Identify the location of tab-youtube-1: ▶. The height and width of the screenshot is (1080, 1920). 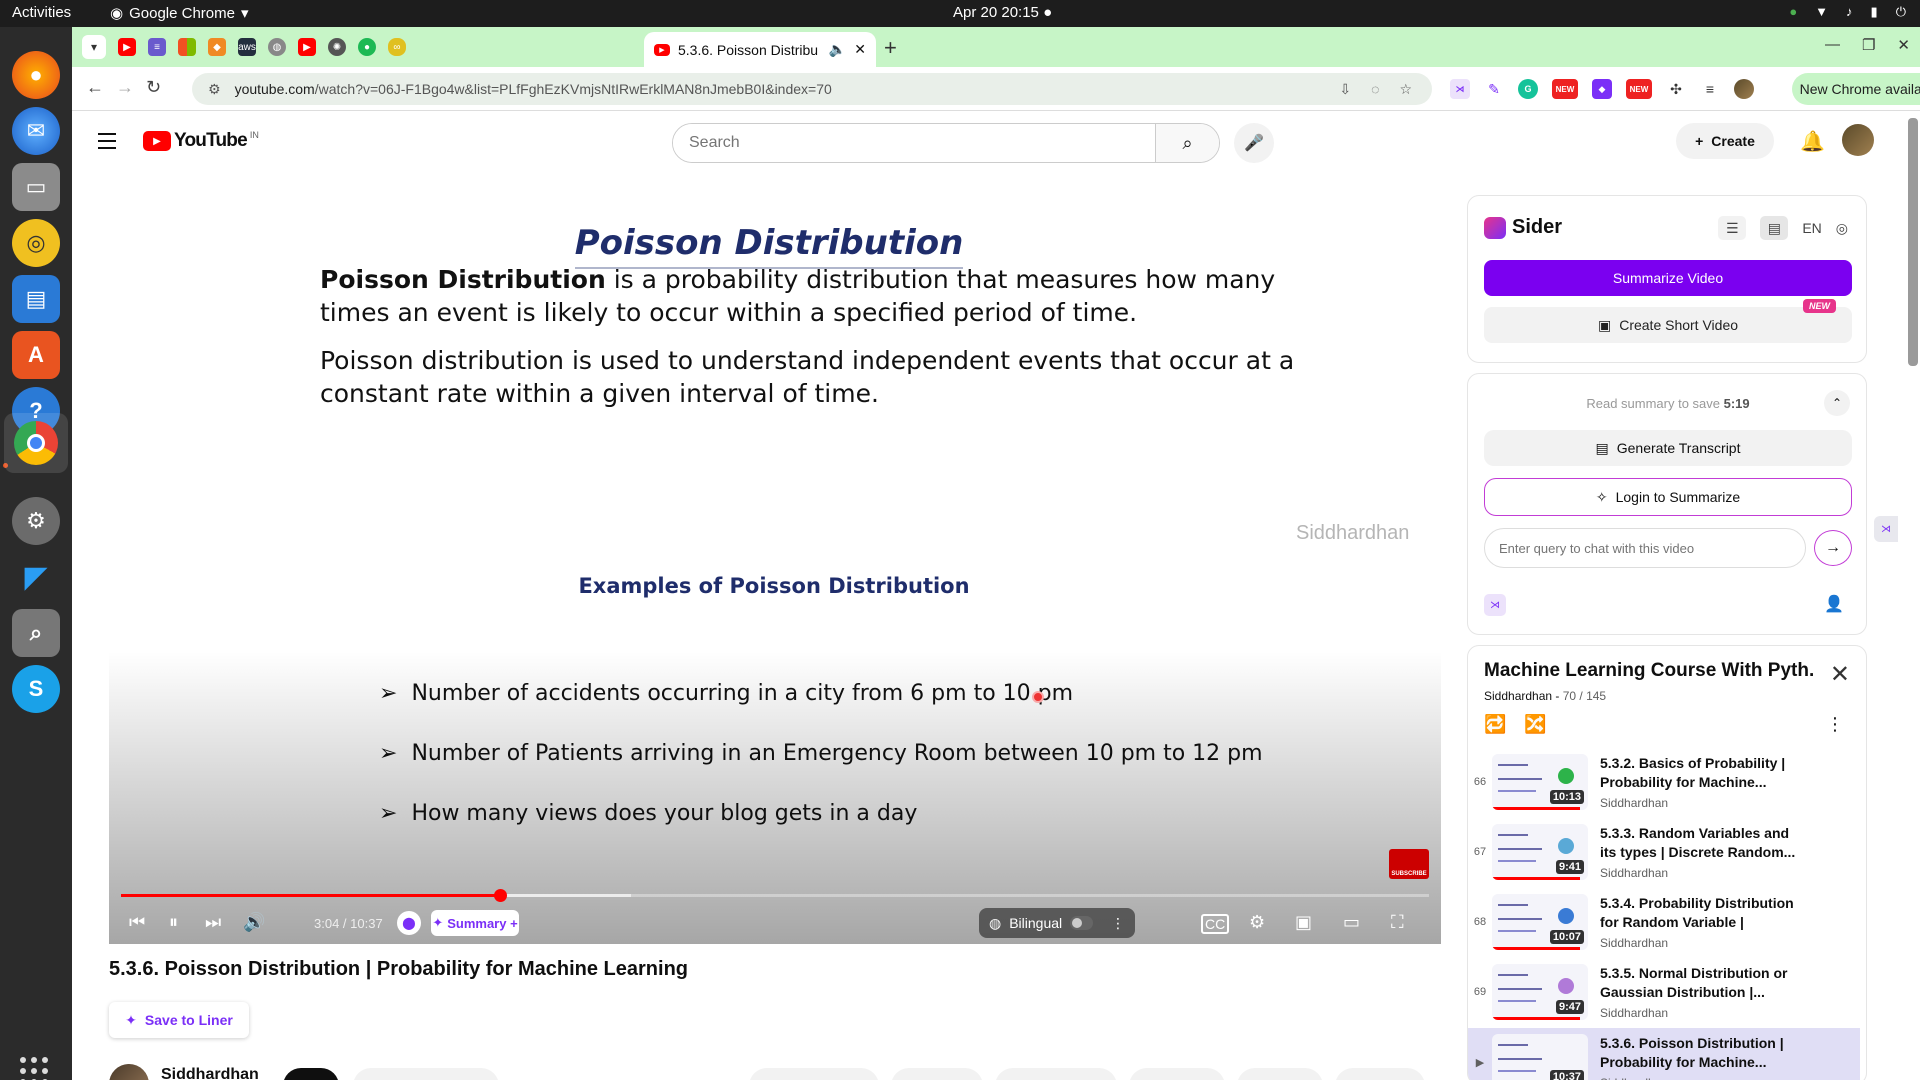
(127, 47).